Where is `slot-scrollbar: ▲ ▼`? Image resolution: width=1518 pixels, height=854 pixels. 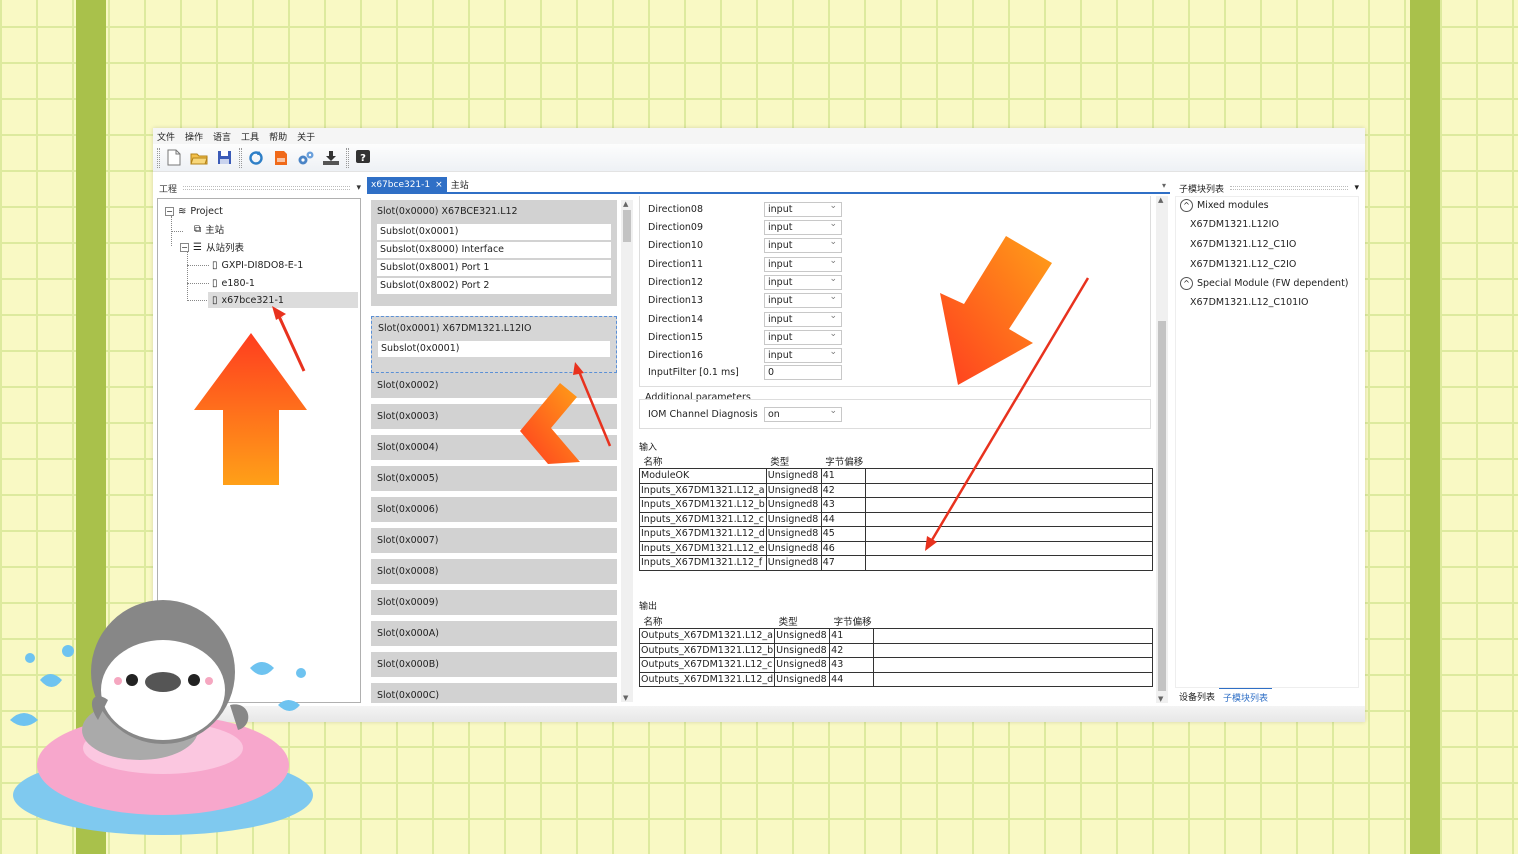 slot-scrollbar: ▲ ▼ is located at coordinates (627, 451).